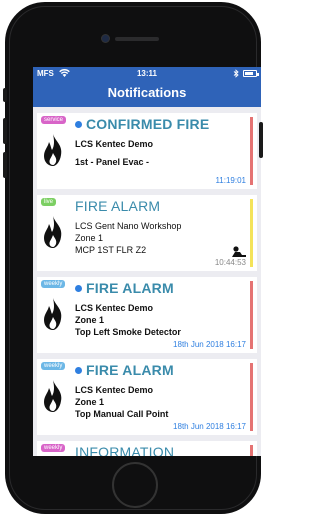  Describe the element at coordinates (111, 250) in the screenshot. I see `notification-device: MCP 1ST FLR Z2` at that location.